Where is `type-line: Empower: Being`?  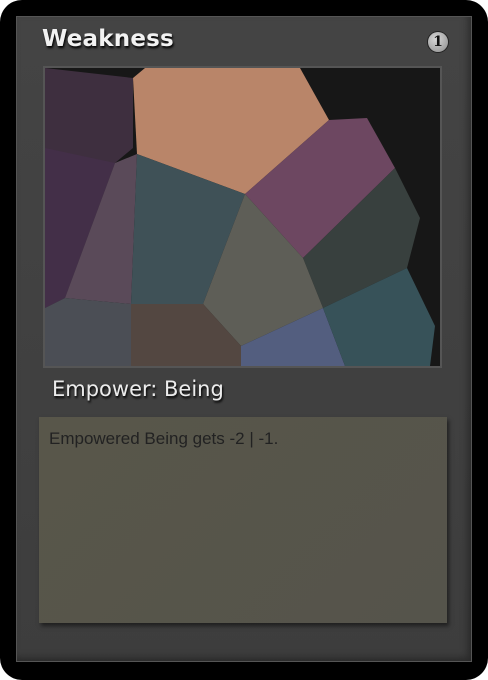
type-line: Empower: Being is located at coordinates (138, 389).